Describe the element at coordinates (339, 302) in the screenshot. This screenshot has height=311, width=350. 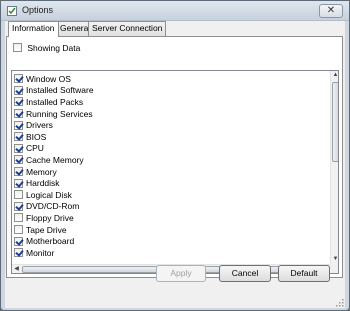
I see `size-grip-icon` at that location.